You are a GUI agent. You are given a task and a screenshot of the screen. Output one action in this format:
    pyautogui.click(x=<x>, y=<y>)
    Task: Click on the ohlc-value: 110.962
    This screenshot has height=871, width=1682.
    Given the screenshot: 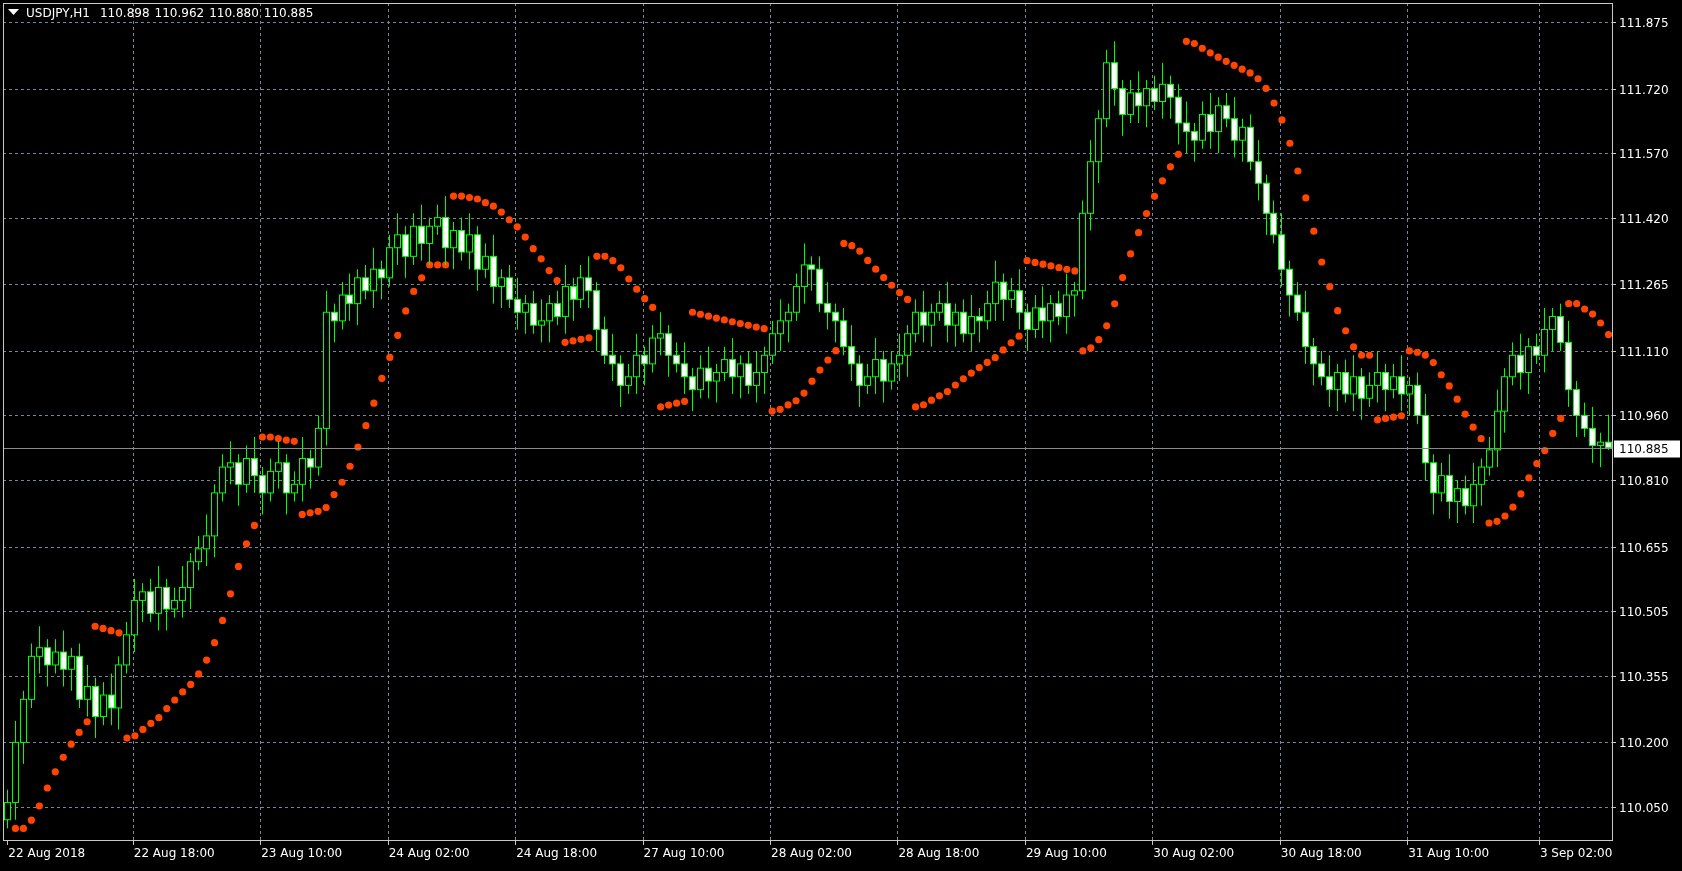 What is the action you would take?
    pyautogui.click(x=179, y=13)
    